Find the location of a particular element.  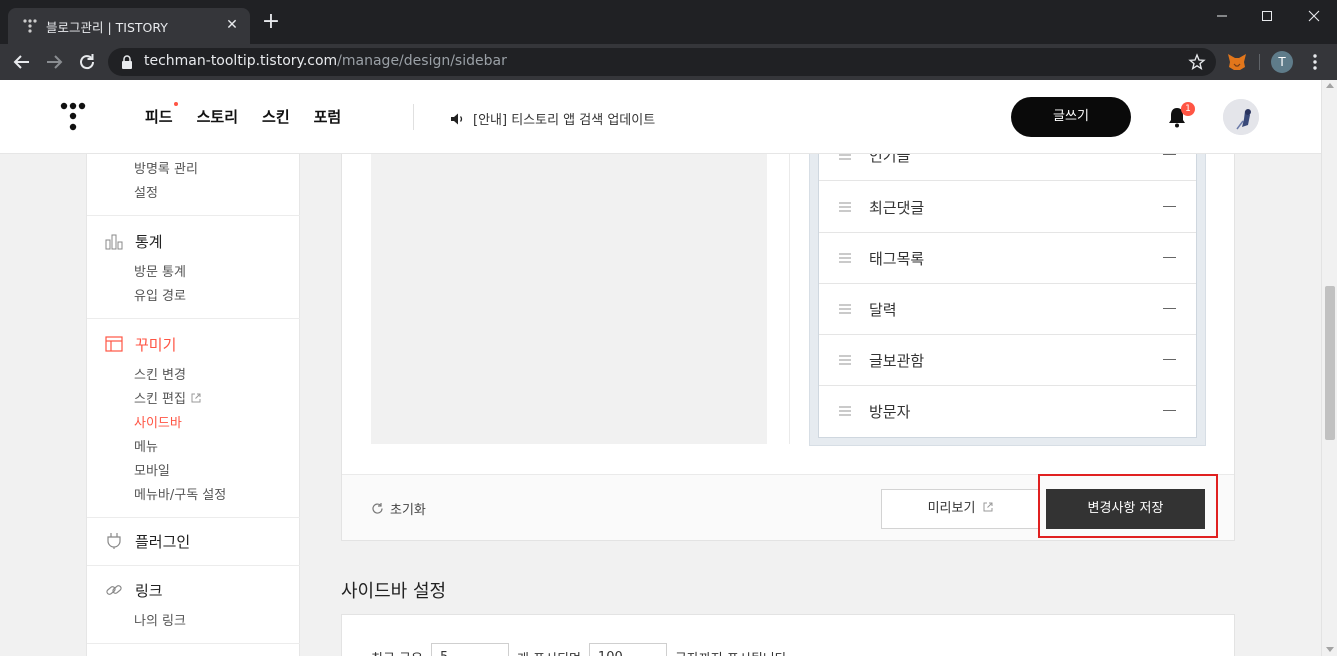

maximize-icon is located at coordinates (1267, 16).